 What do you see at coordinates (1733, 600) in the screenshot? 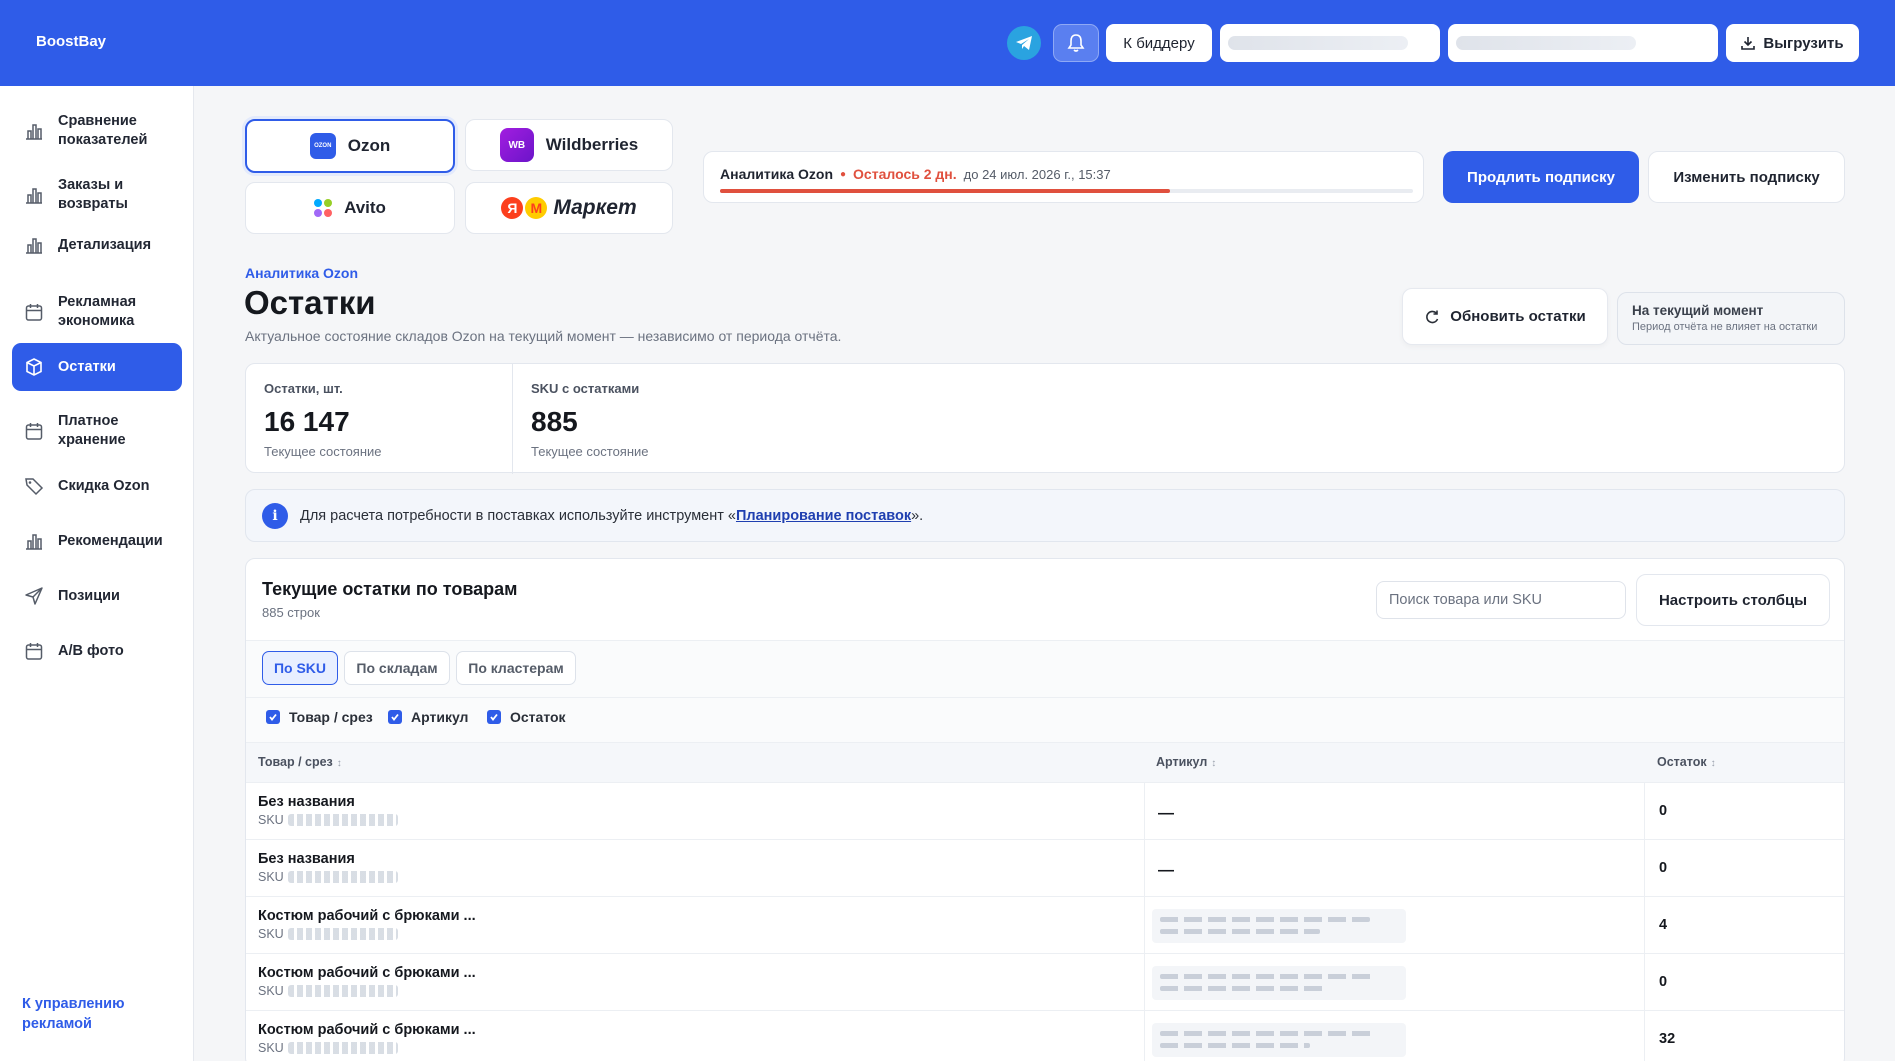
I see `configure-columns-button: Настроить столбцы` at bounding box center [1733, 600].